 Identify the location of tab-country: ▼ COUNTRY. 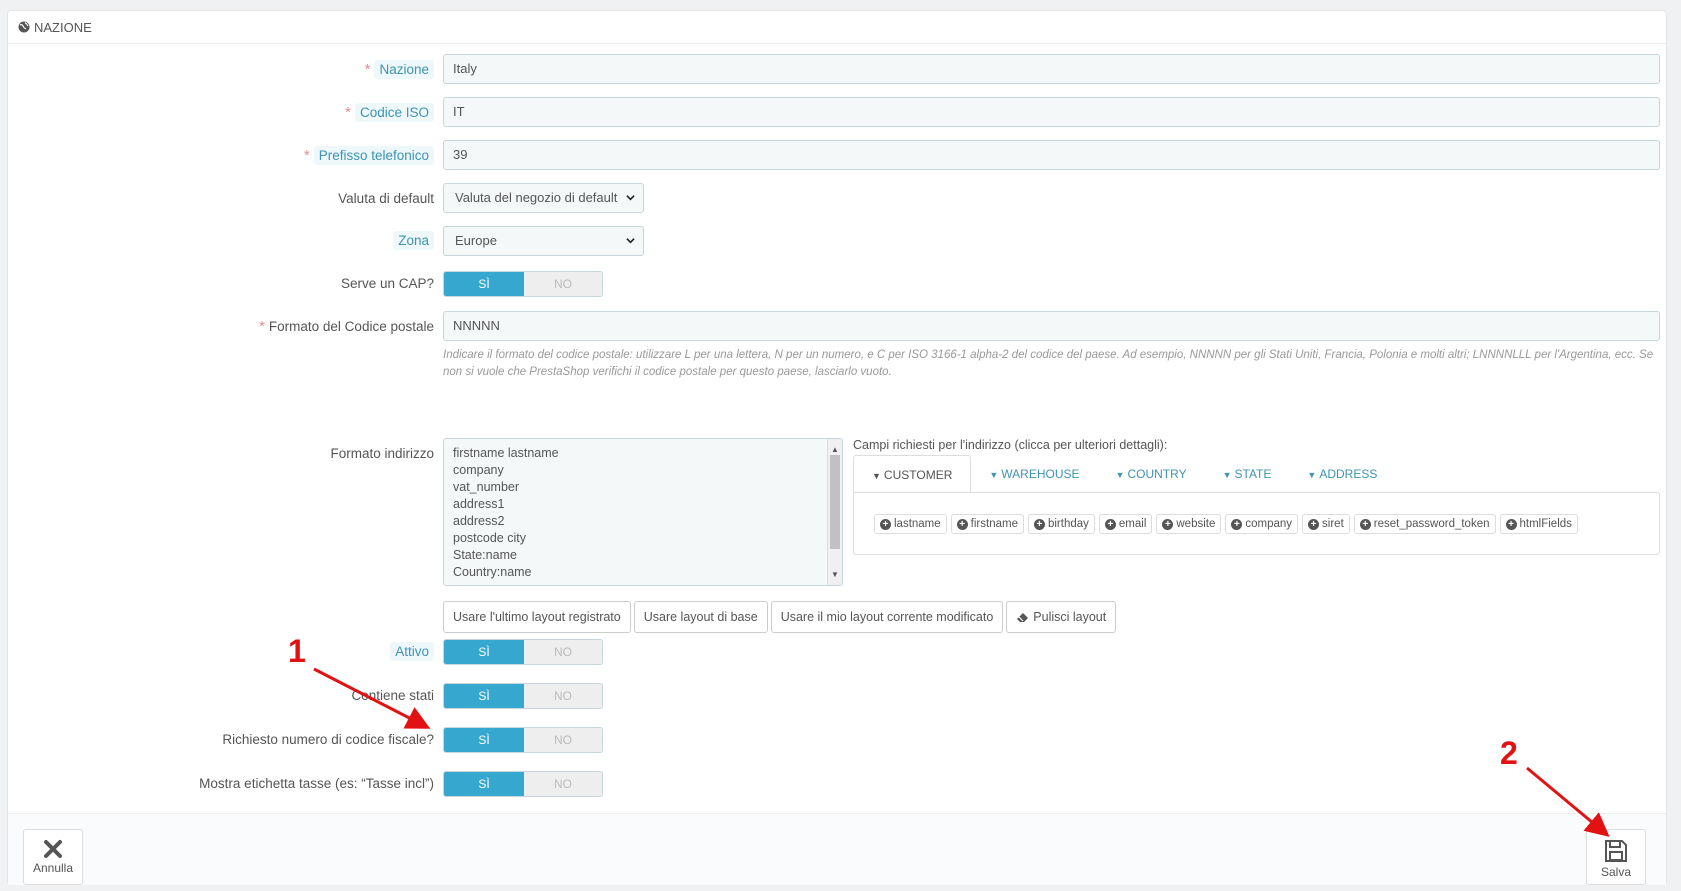
(1151, 474).